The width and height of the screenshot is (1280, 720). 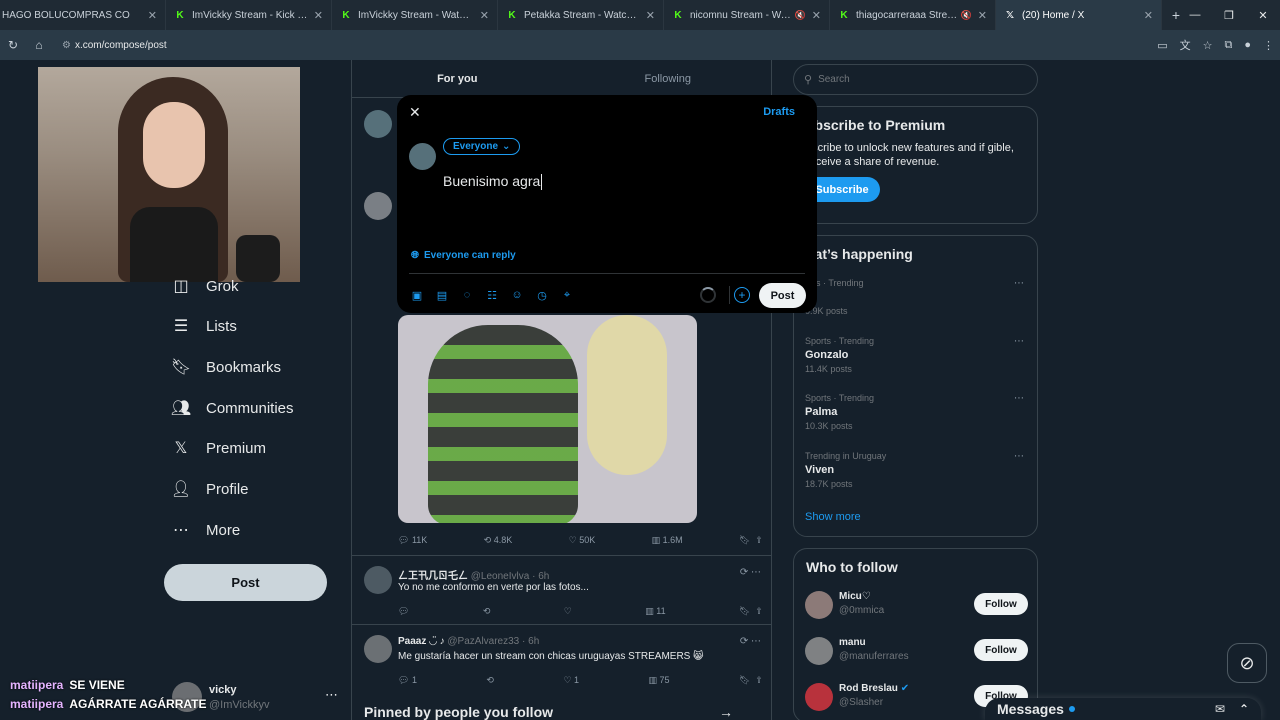 What do you see at coordinates (917, 653) in the screenshot?
I see `follow-suggestion: manu @manuferrares Follow` at bounding box center [917, 653].